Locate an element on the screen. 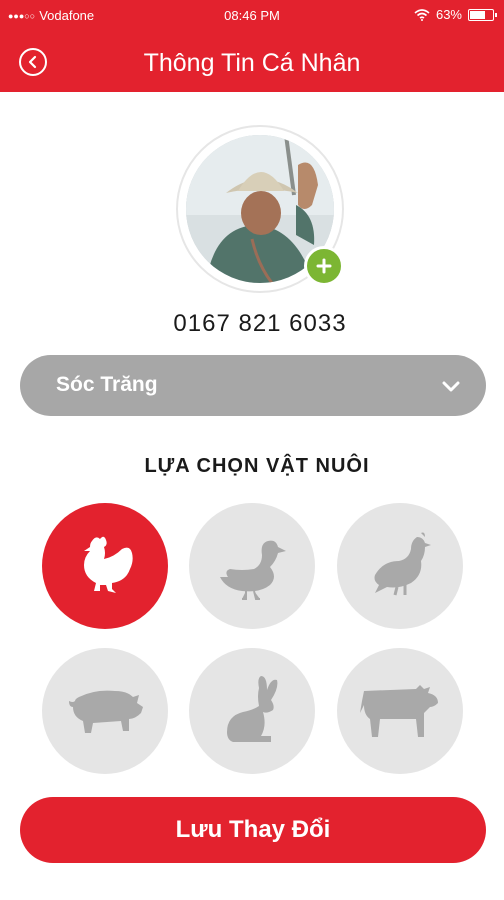 The width and height of the screenshot is (504, 900). app-bar: Thông Tin Cá Nhân is located at coordinates (252, 62).